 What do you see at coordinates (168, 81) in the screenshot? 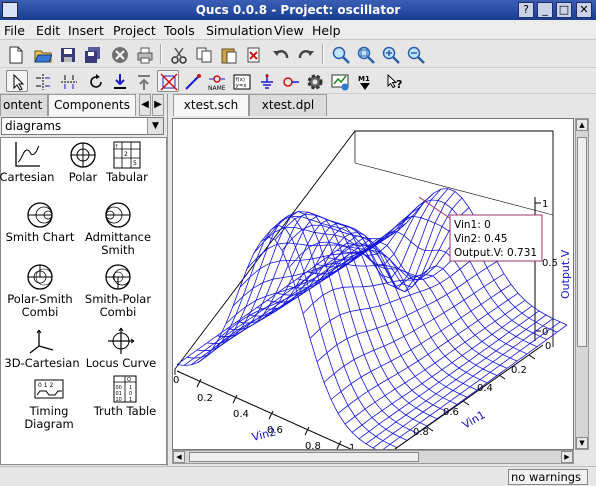
I see `deactivate-icon` at bounding box center [168, 81].